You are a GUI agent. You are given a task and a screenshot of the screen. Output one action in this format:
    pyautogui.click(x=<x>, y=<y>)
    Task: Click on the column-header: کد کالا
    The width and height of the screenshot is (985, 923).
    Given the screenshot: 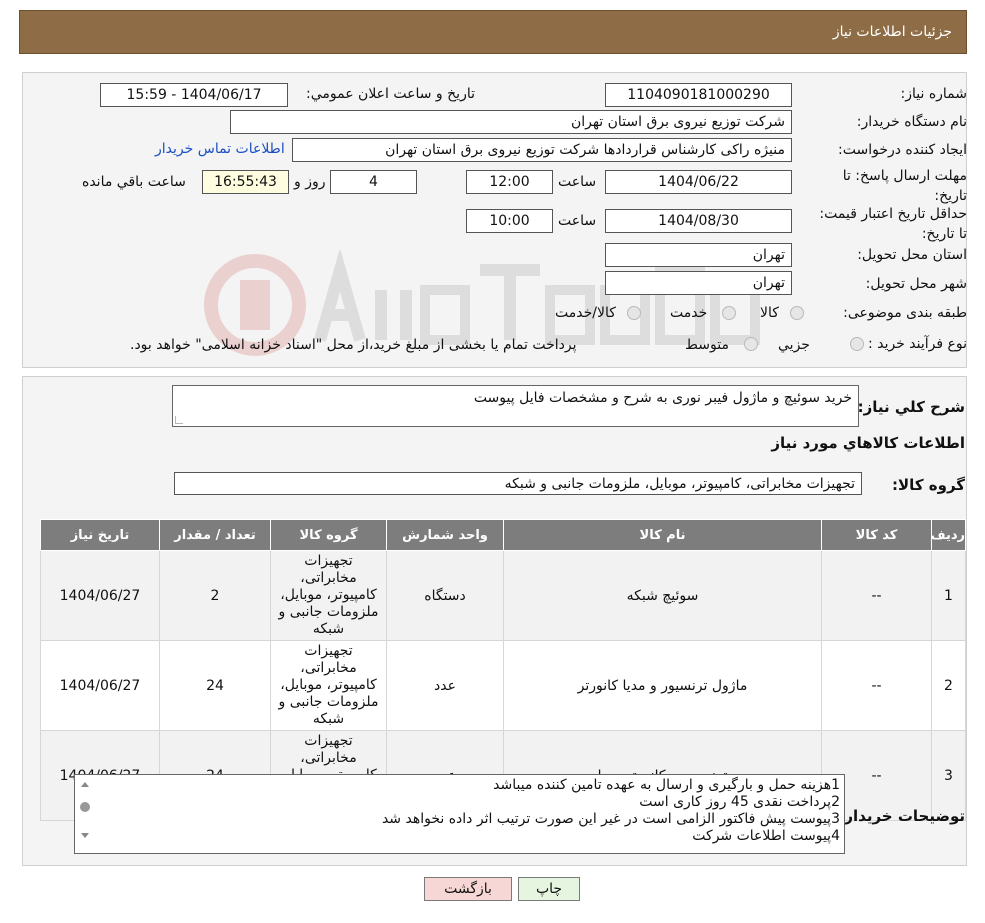 What is the action you would take?
    pyautogui.click(x=876, y=535)
    